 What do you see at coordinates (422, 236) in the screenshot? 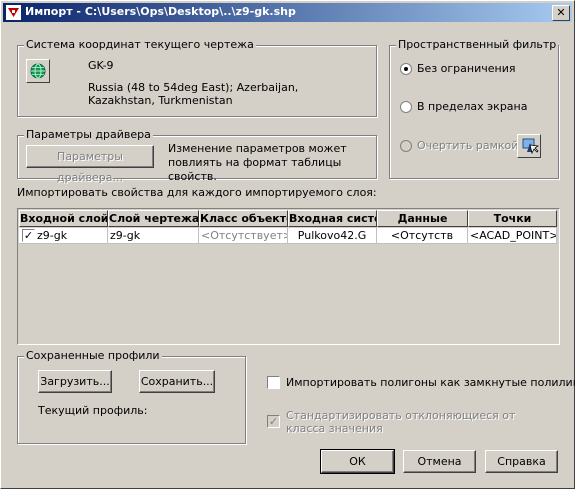
I see `cell-data: <Отсутств` at bounding box center [422, 236].